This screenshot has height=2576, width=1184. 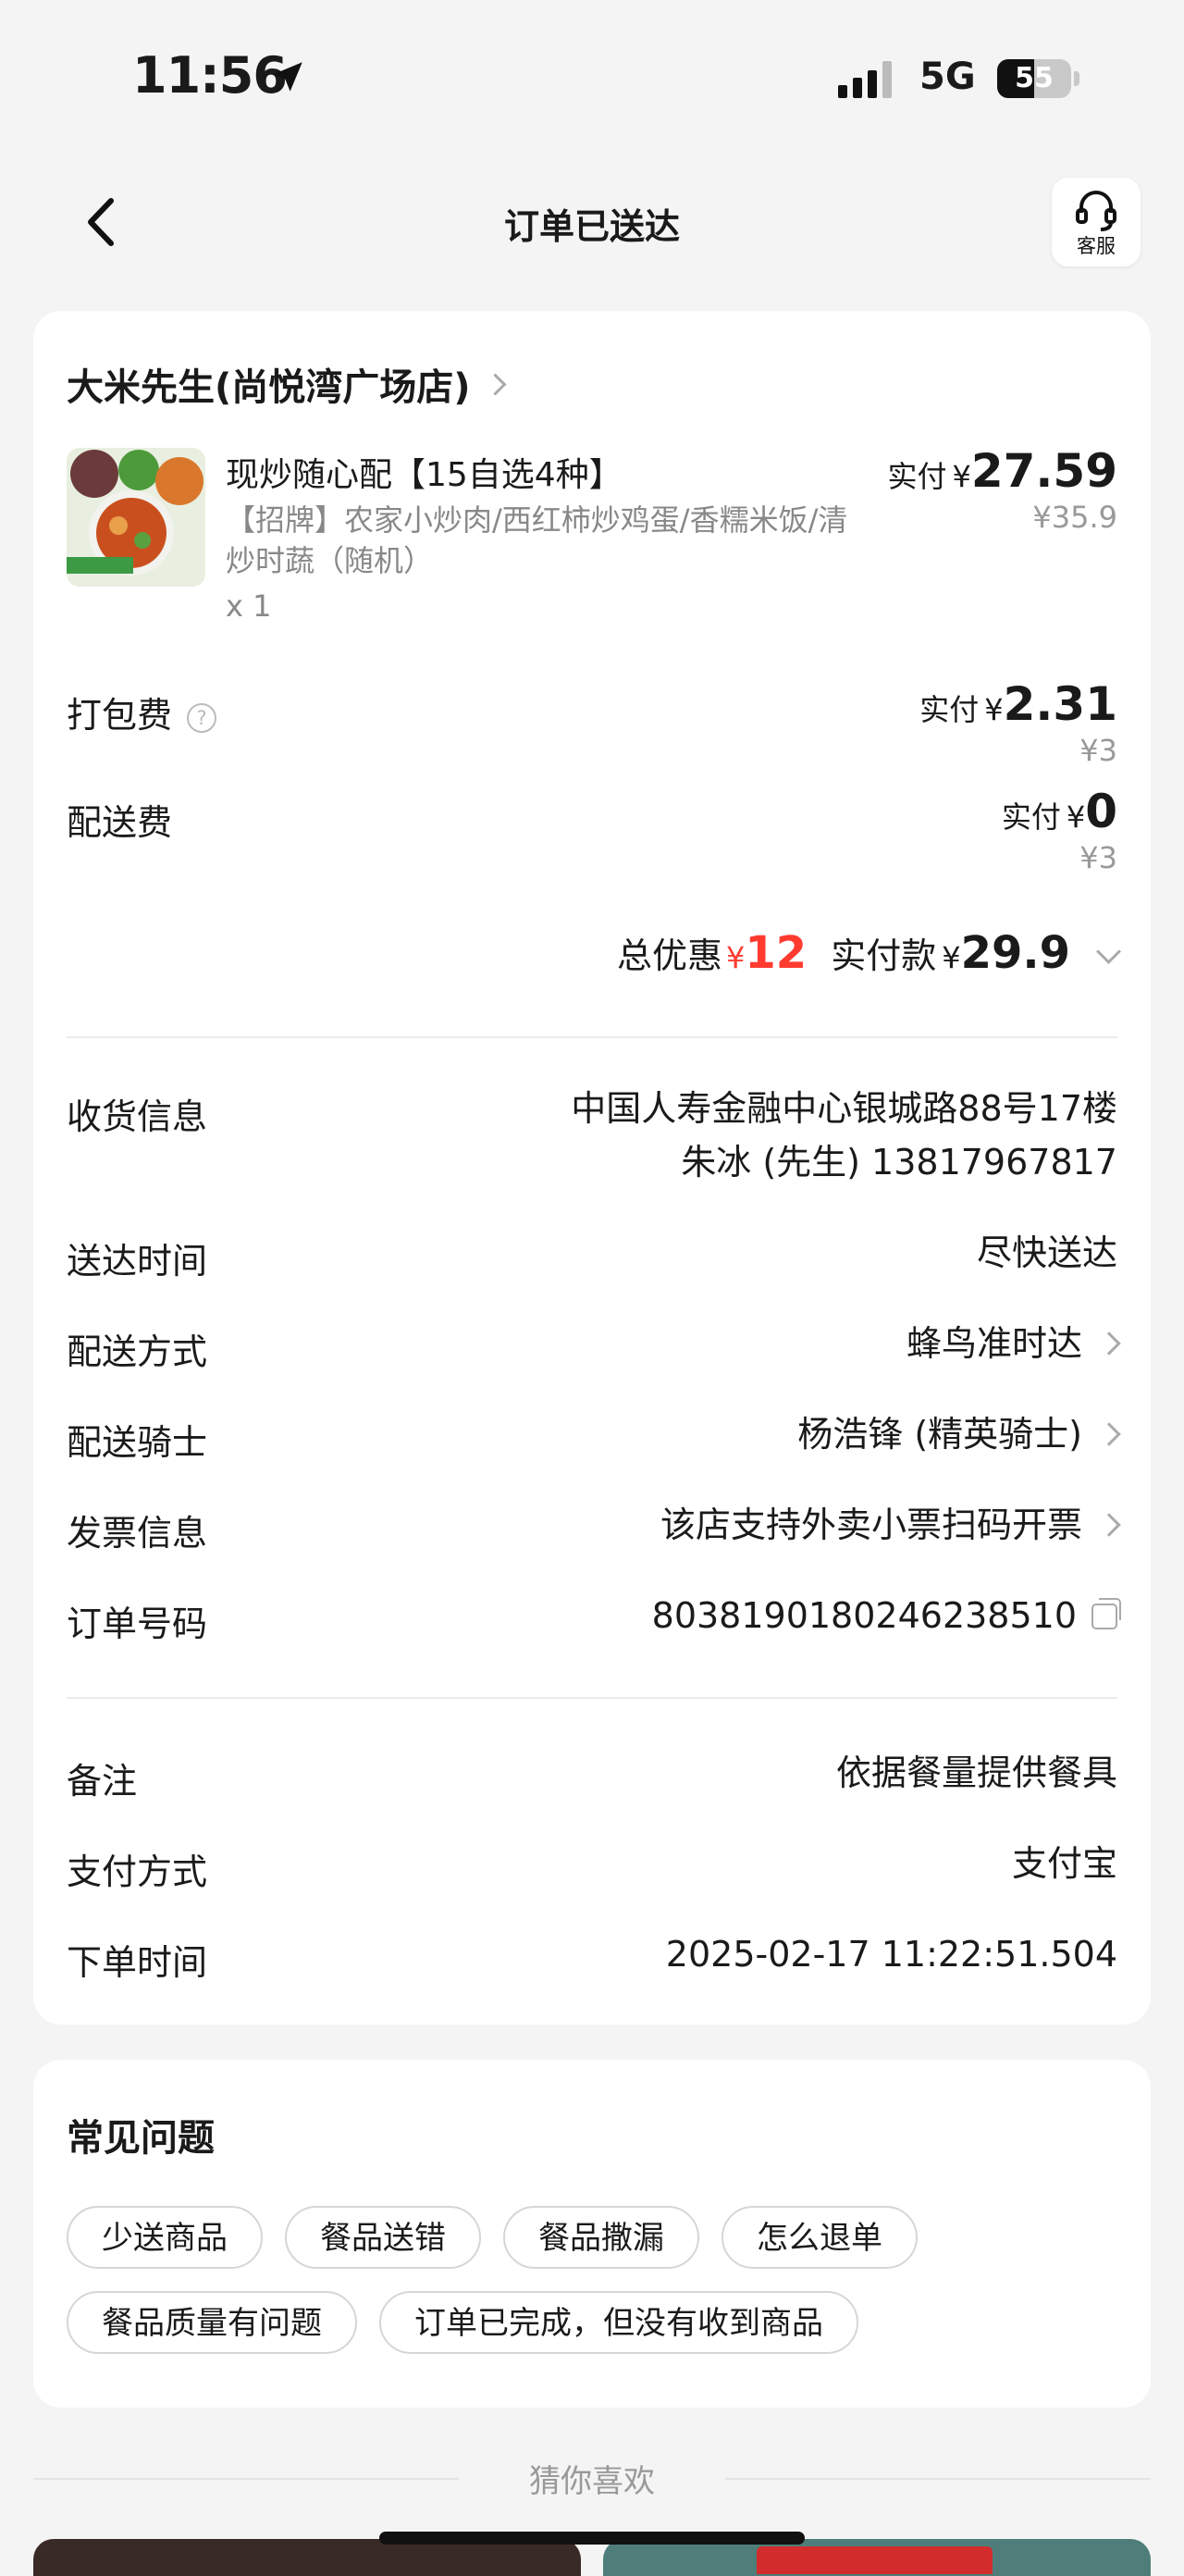 I want to click on network-type: 5G, so click(x=948, y=77).